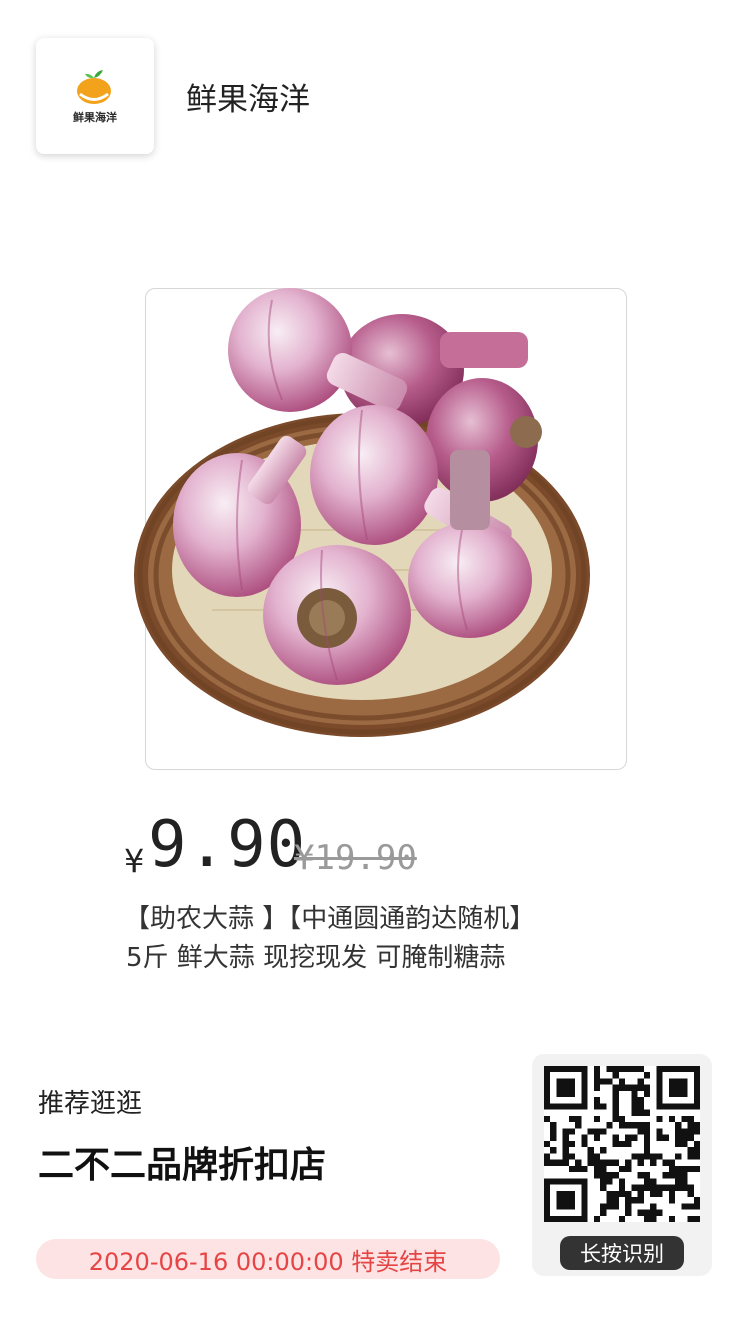  What do you see at coordinates (95, 96) in the screenshot?
I see `shop-logo: 鲜果海洋` at bounding box center [95, 96].